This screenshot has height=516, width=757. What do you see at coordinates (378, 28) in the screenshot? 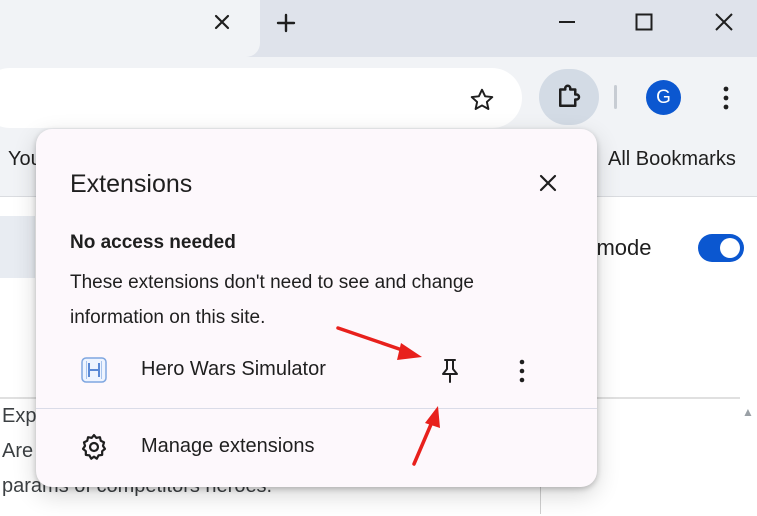
I see `title-bar` at bounding box center [378, 28].